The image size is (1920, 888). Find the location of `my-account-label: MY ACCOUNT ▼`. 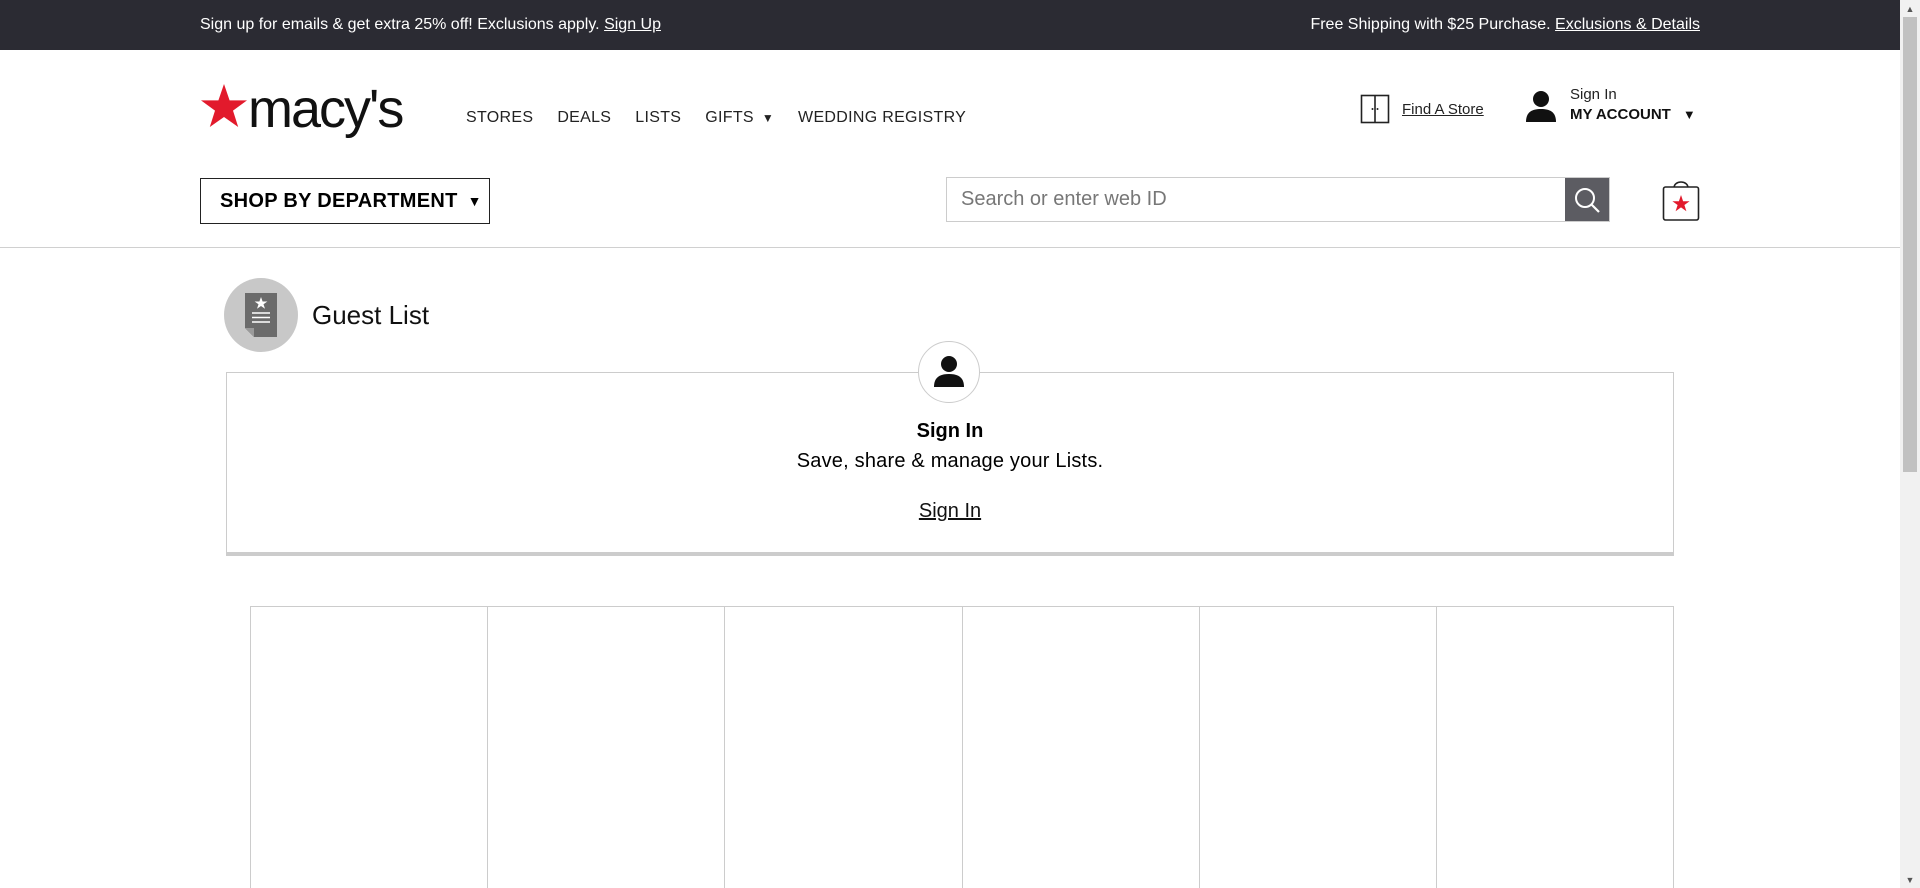

my-account-label: MY ACCOUNT ▼ is located at coordinates (1633, 114).